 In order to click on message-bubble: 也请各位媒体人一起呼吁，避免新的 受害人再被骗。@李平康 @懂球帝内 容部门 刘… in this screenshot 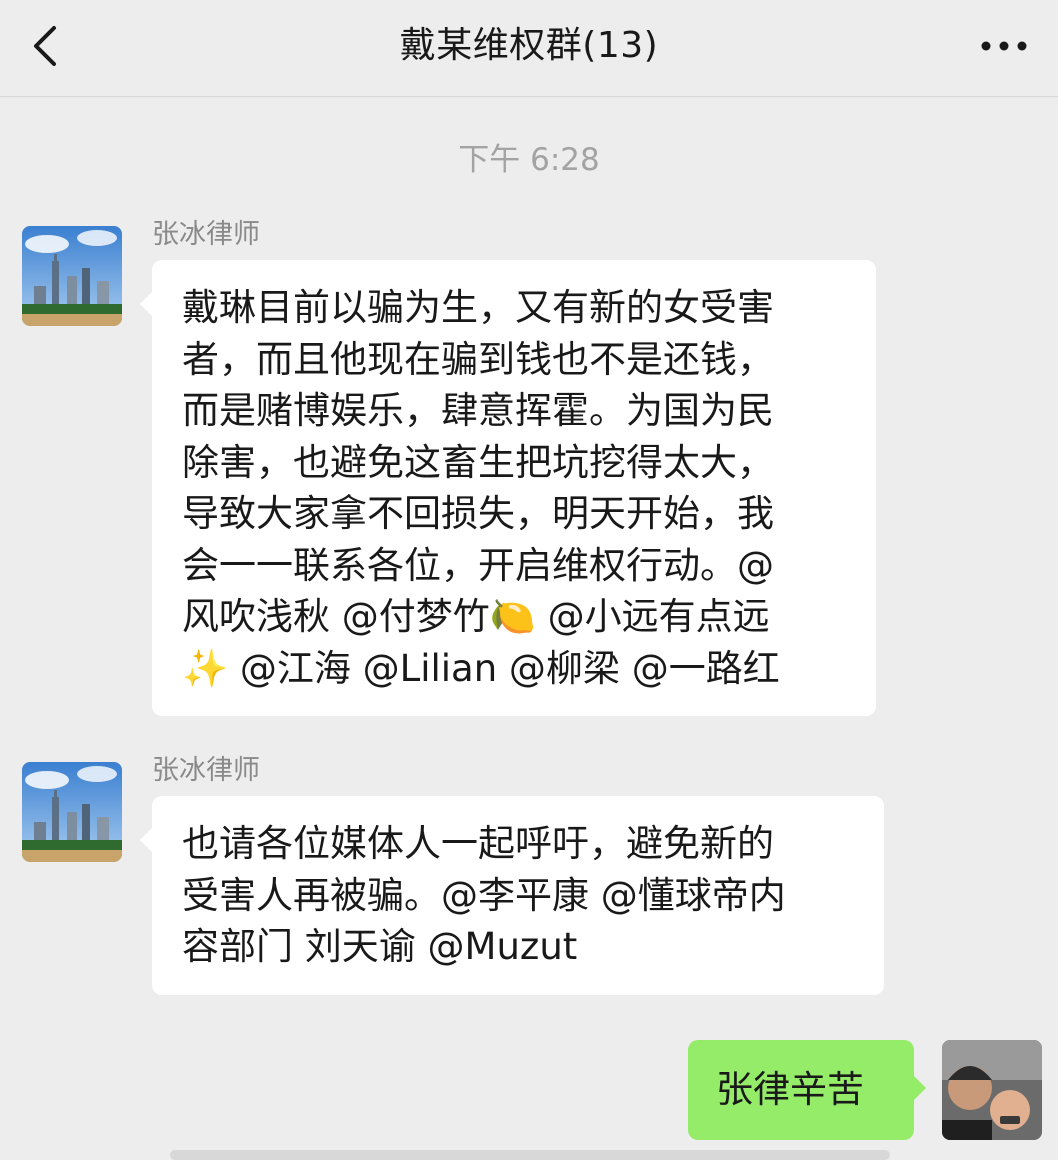, I will do `click(512, 895)`.